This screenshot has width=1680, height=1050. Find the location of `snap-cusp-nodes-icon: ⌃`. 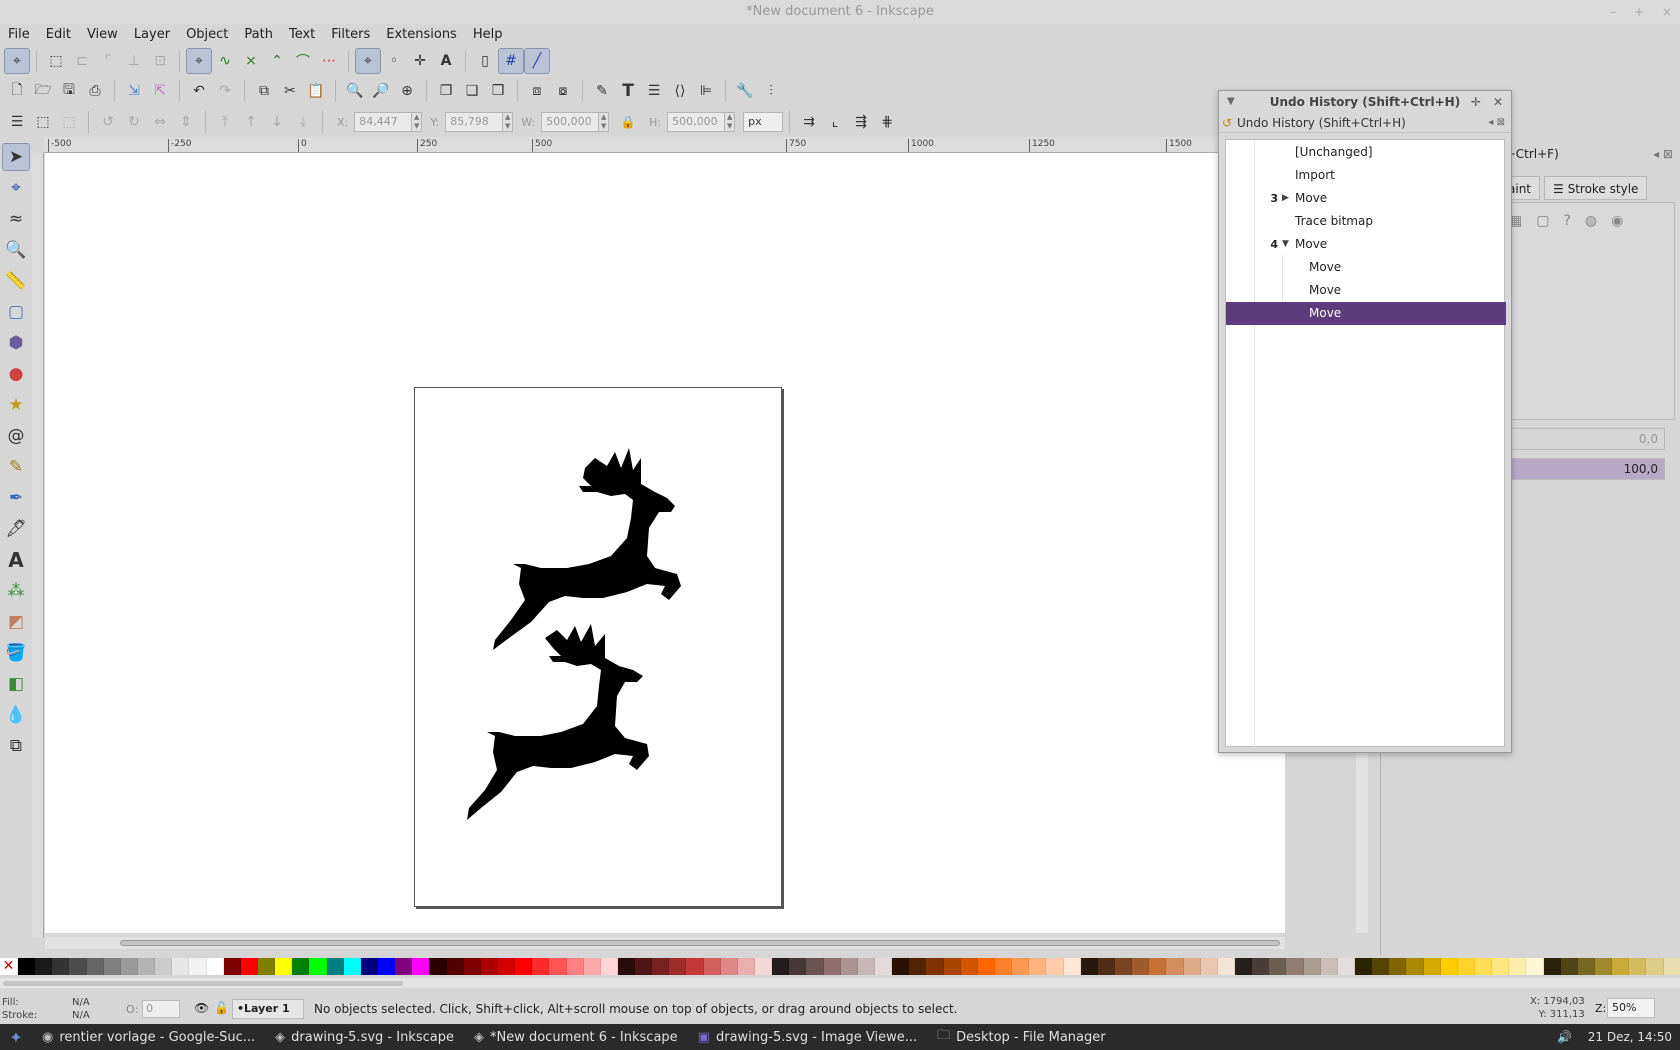

snap-cusp-nodes-icon: ⌃ is located at coordinates (277, 61).